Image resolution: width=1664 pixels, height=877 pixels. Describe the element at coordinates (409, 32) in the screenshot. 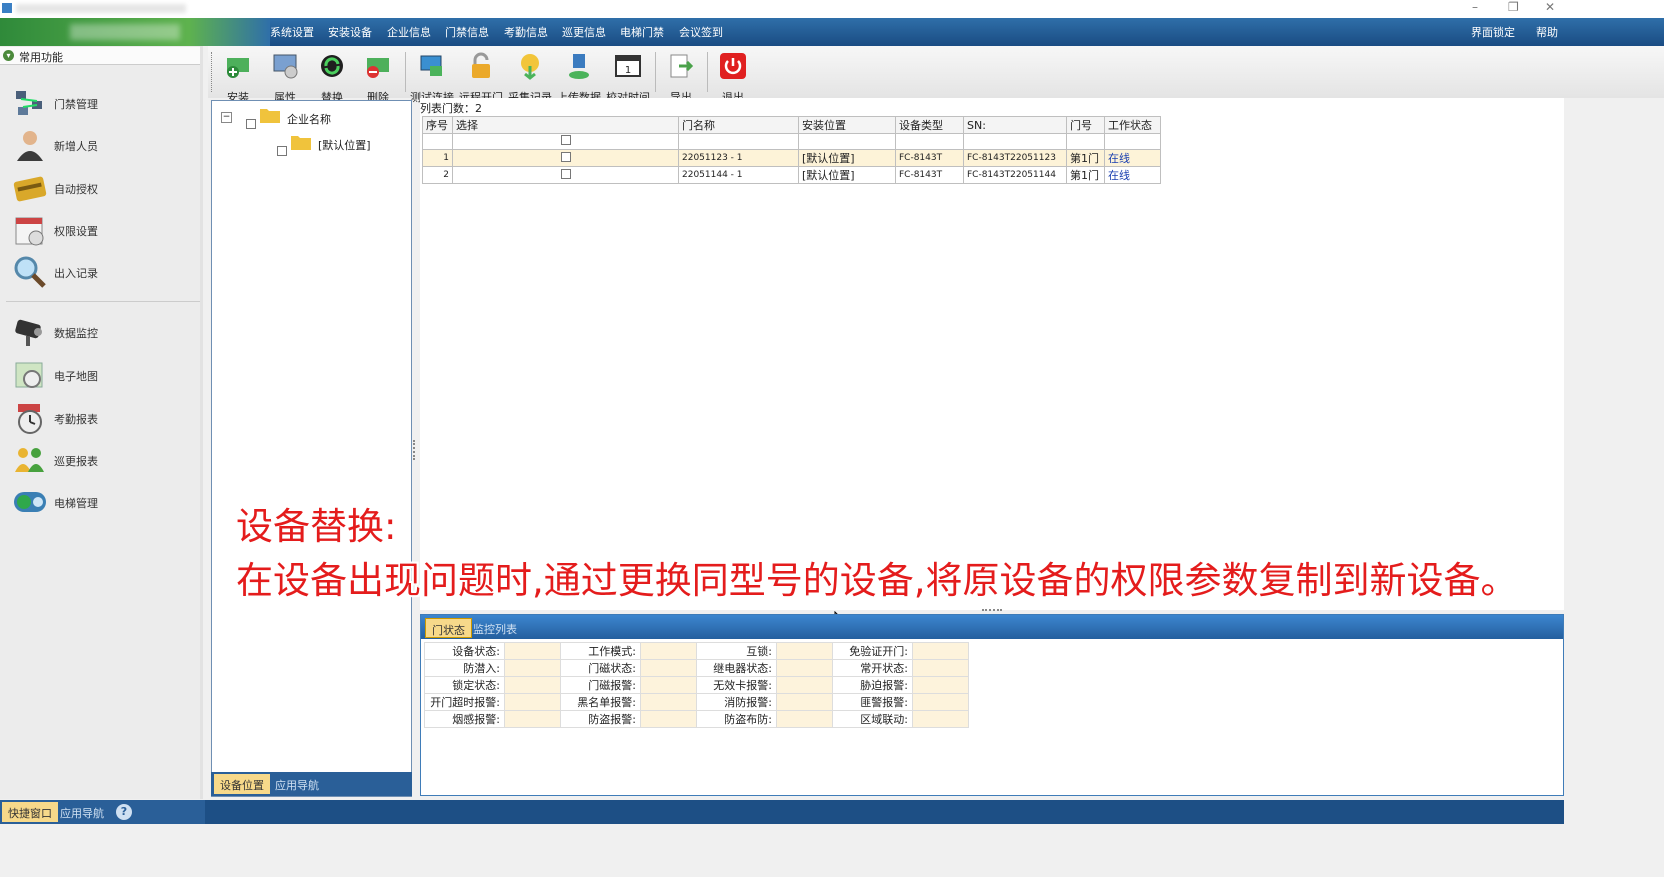

I see `menu-company-info: 企业信息` at that location.